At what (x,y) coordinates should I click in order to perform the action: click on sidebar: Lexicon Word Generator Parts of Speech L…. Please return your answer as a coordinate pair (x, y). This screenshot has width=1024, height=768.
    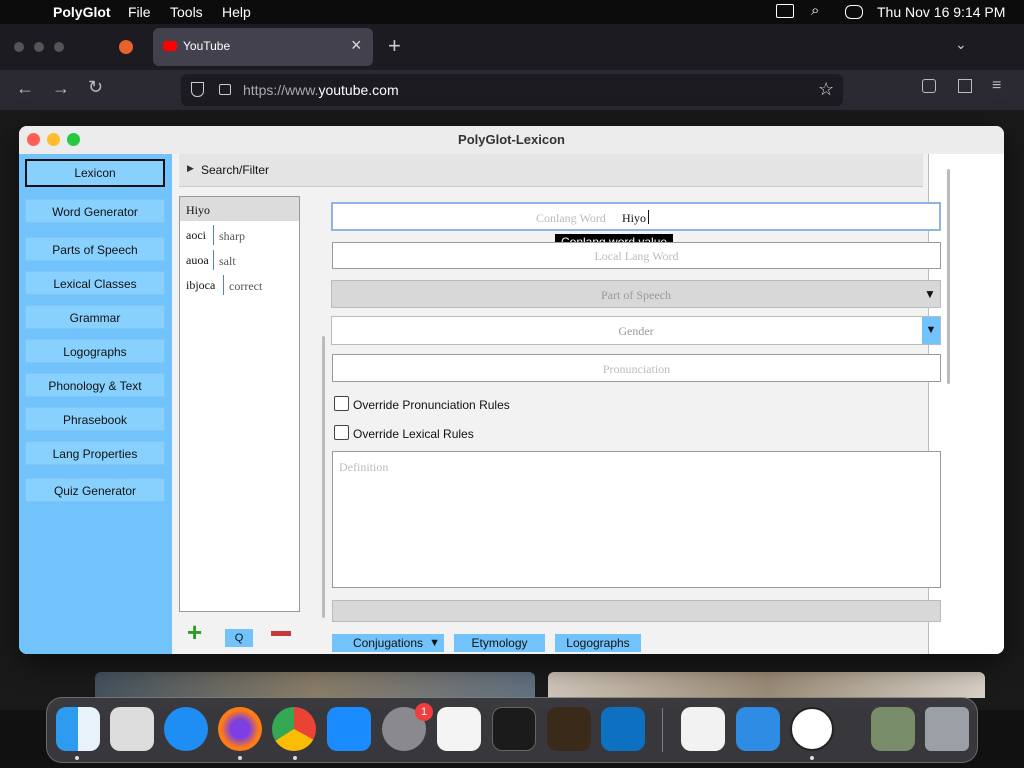
    Looking at the image, I should click on (95, 404).